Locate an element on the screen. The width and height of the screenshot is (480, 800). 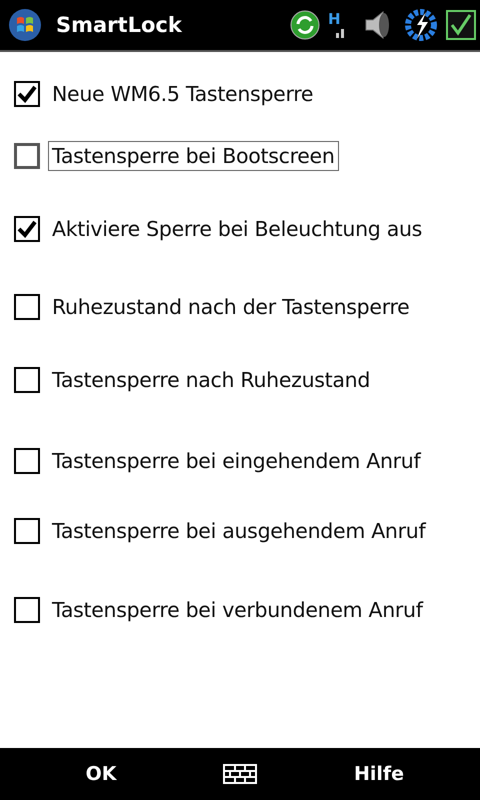
network-type: H is located at coordinates (334, 19).